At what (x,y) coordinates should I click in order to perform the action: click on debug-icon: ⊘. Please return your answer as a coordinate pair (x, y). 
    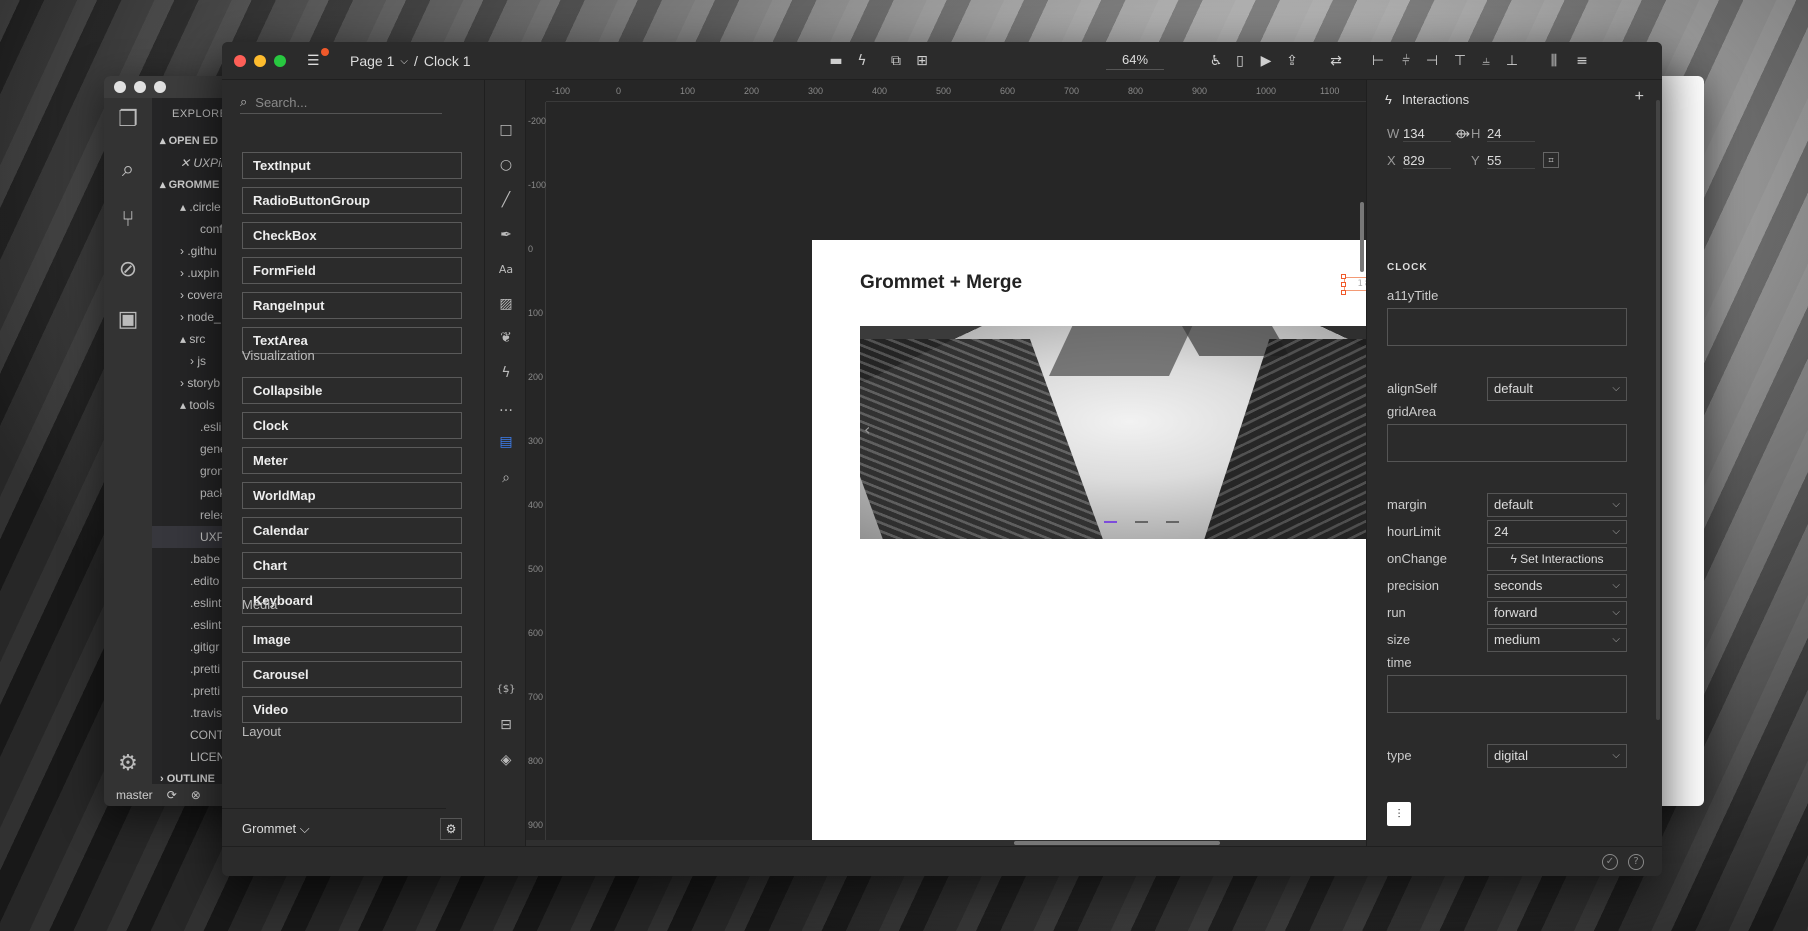
    Looking at the image, I should click on (128, 270).